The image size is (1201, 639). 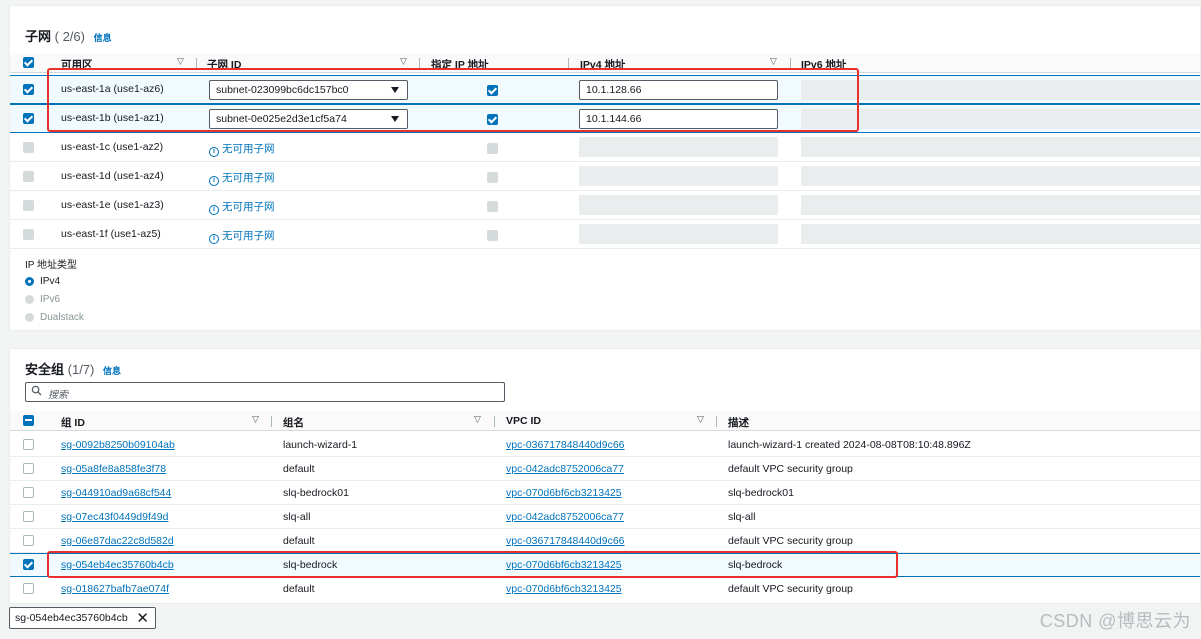 What do you see at coordinates (58, 395) in the screenshot?
I see `sg-search-placeholder: 搜索` at bounding box center [58, 395].